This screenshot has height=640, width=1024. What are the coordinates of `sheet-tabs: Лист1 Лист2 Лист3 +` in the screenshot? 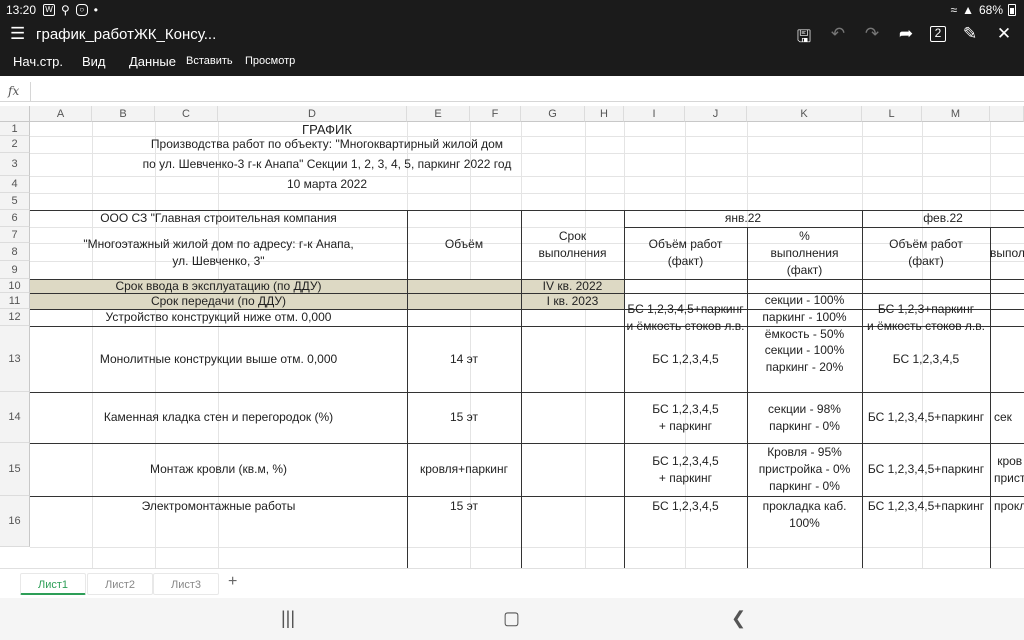 It's located at (512, 583).